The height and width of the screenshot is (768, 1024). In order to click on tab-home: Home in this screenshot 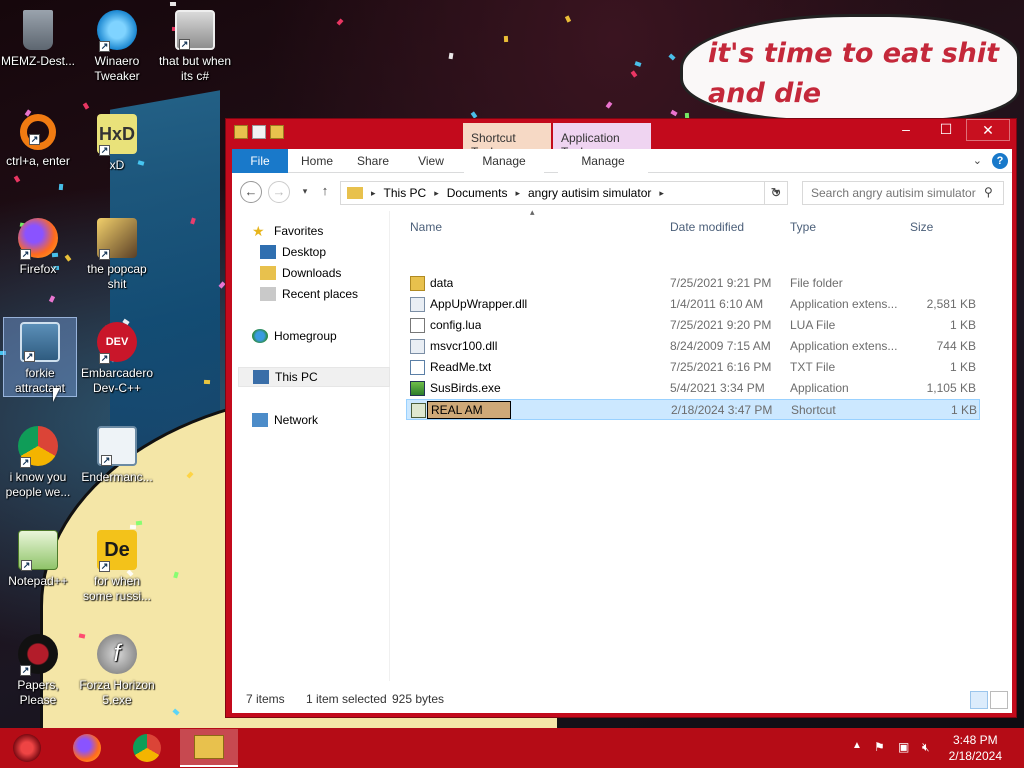, I will do `click(317, 161)`.